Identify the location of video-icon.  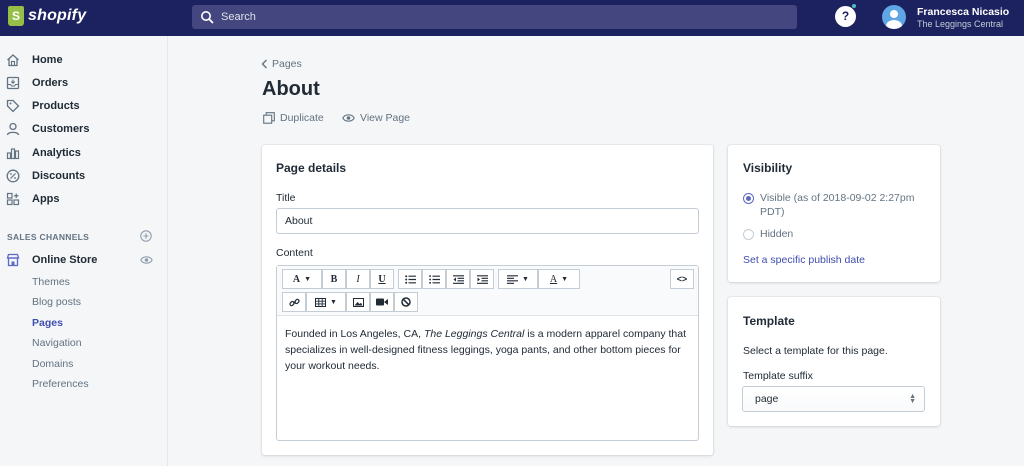
(382, 302).